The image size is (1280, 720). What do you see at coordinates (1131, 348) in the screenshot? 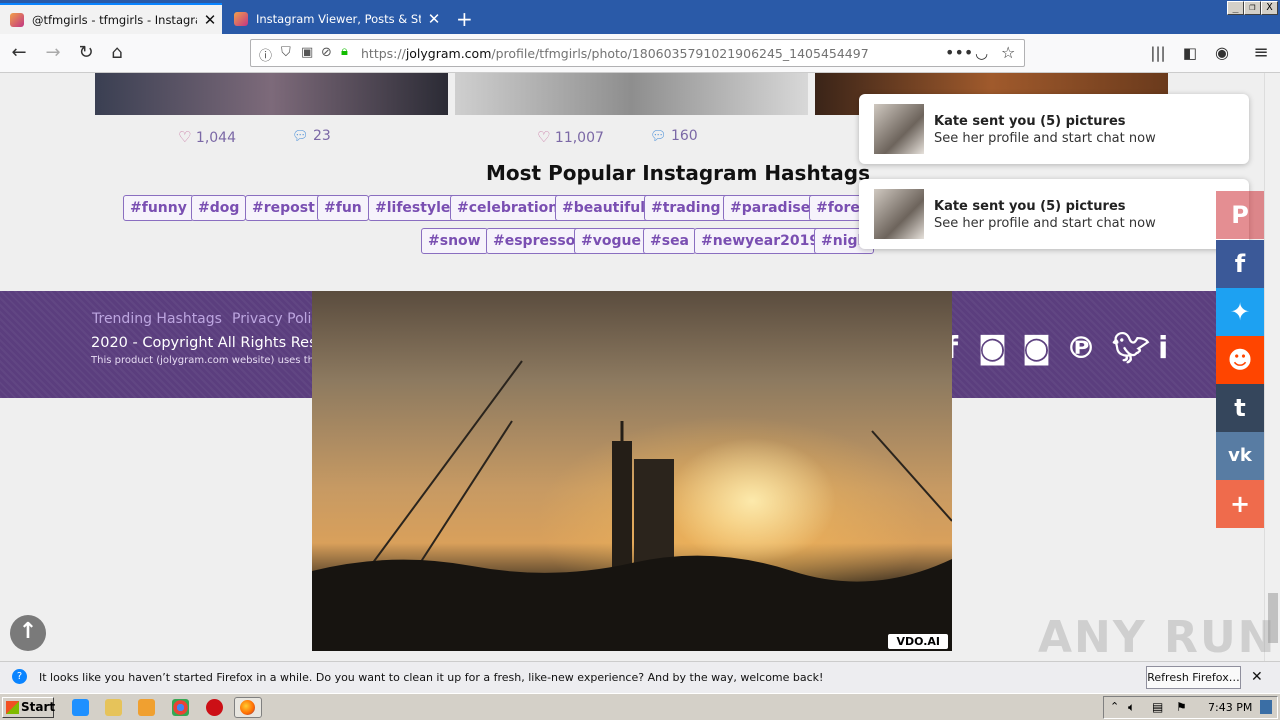
I see `twitter-icon: 🐦︎` at bounding box center [1131, 348].